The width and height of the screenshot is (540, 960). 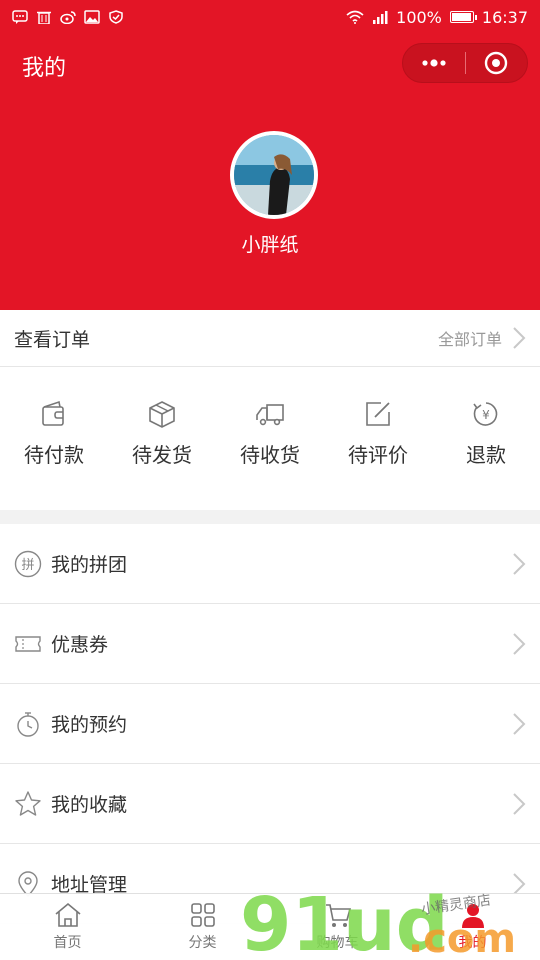 I want to click on tab-cart: 购物车, so click(x=337, y=927).